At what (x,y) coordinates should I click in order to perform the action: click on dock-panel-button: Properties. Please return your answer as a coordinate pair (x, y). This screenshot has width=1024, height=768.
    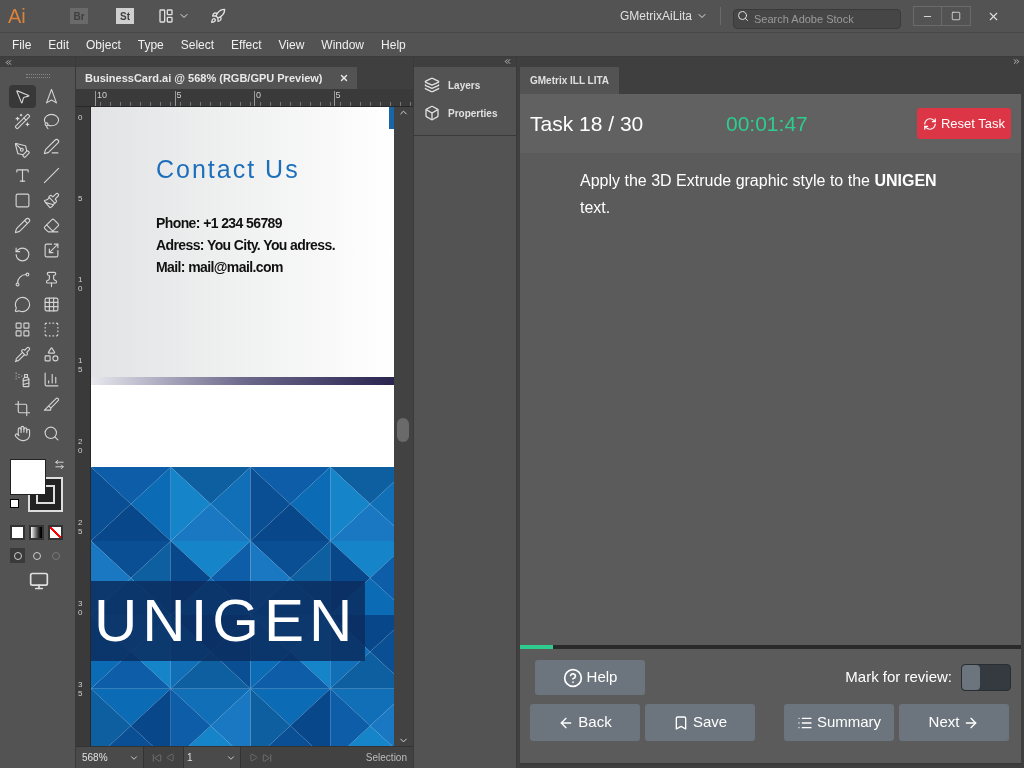
    Looking at the image, I should click on (465, 113).